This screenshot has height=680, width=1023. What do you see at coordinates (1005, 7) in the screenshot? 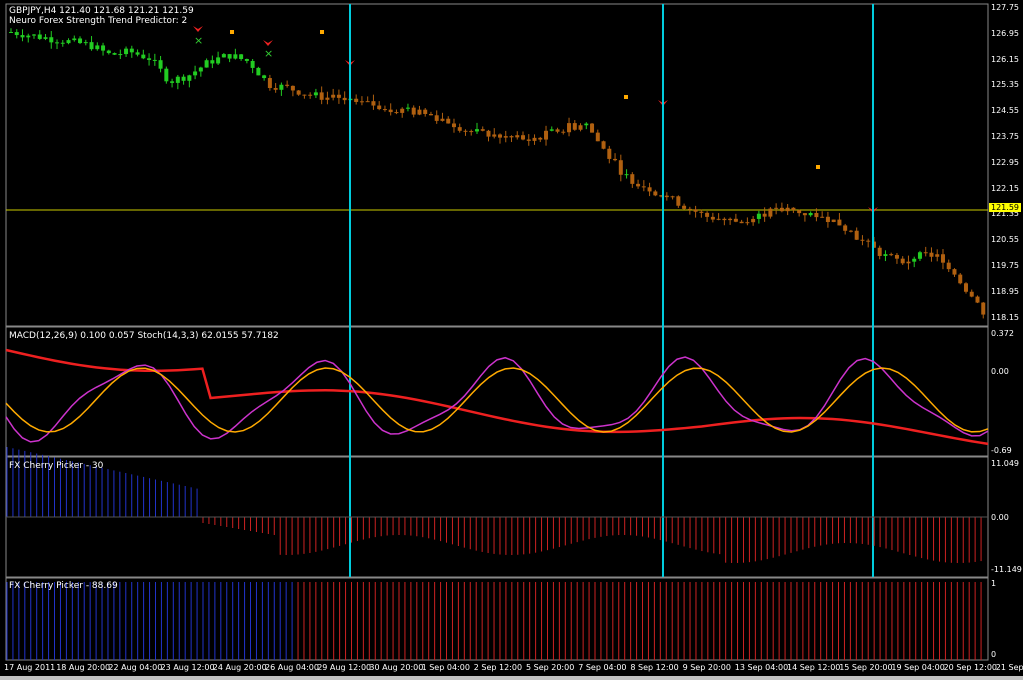
I see `price-tick: 127.75` at bounding box center [1005, 7].